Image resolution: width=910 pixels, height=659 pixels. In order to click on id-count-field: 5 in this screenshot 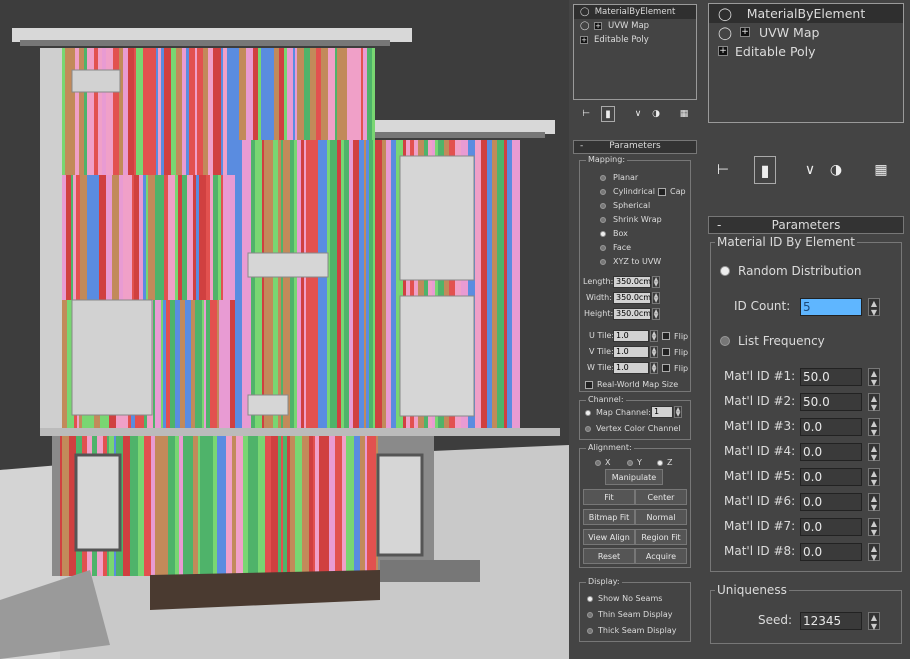, I will do `click(831, 307)`.